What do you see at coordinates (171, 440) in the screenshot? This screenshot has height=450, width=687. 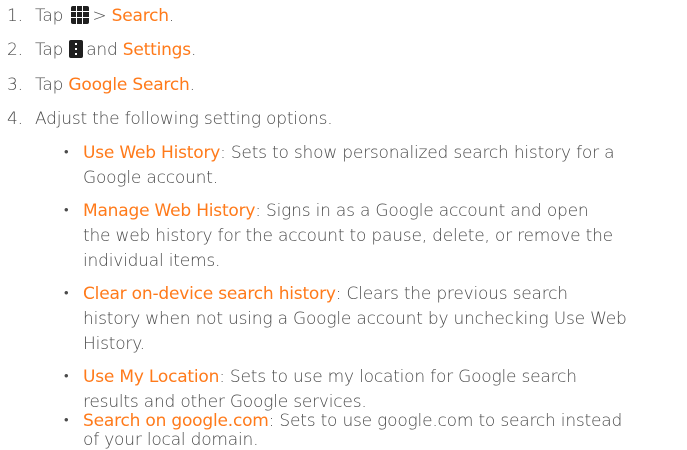 I see `option-desc: of your local domain.` at bounding box center [171, 440].